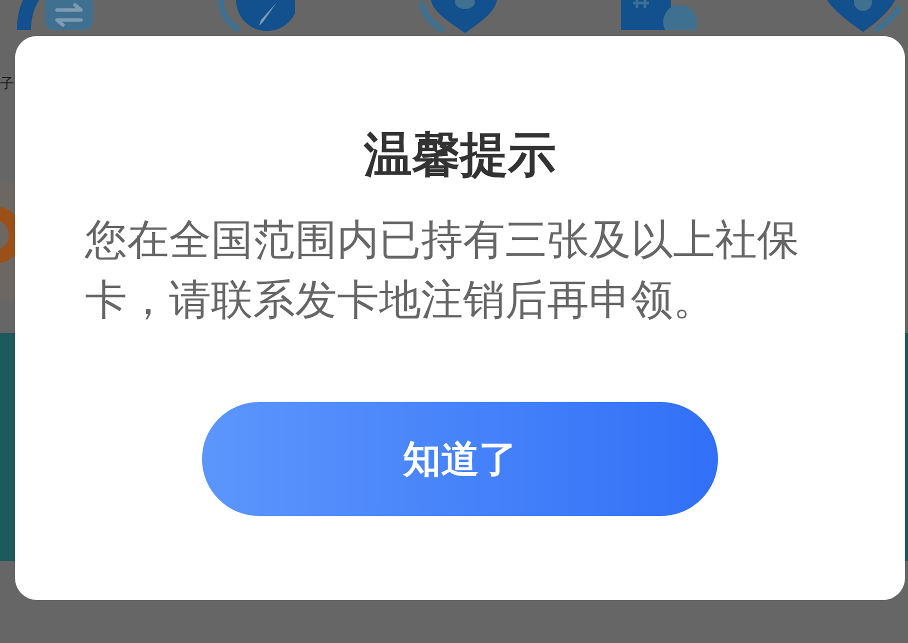 The image size is (908, 643). What do you see at coordinates (7, 235) in the screenshot?
I see `ring-icon` at bounding box center [7, 235].